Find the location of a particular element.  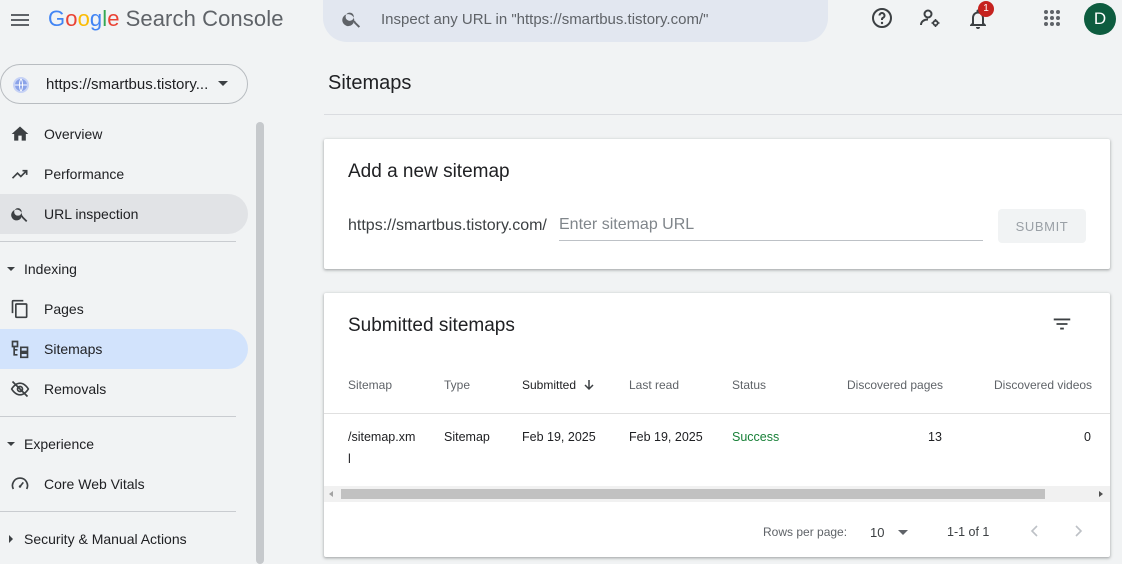

column-header-type: Type is located at coordinates (457, 385).